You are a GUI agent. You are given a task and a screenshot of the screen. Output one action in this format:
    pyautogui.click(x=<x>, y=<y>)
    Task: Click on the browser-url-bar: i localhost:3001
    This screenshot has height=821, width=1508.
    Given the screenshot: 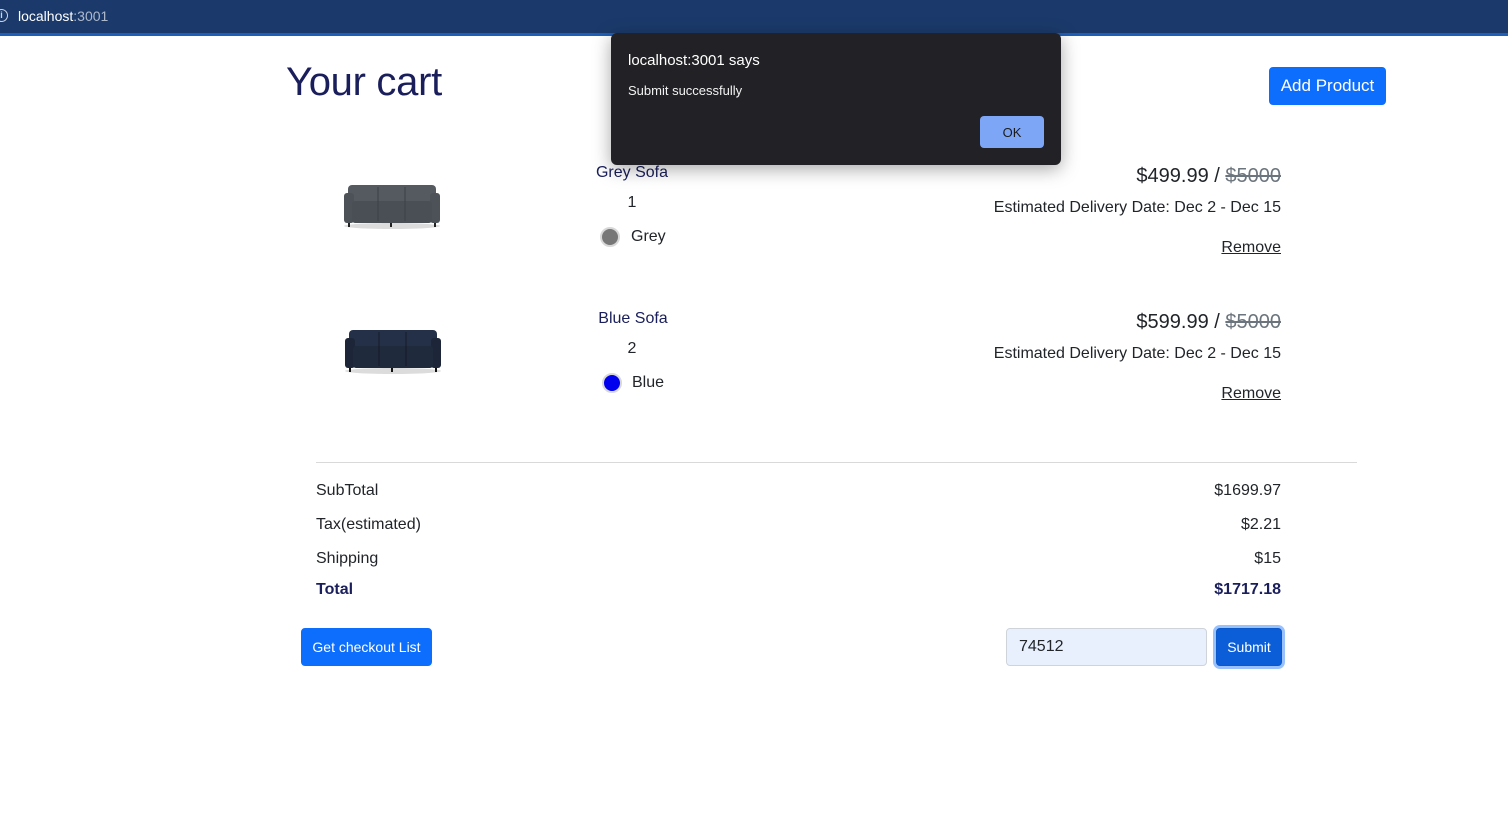 What is the action you would take?
    pyautogui.click(x=754, y=18)
    